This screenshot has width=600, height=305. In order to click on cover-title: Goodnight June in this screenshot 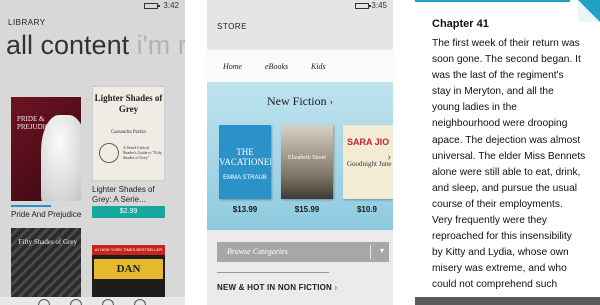, I will do `click(369, 164)`.